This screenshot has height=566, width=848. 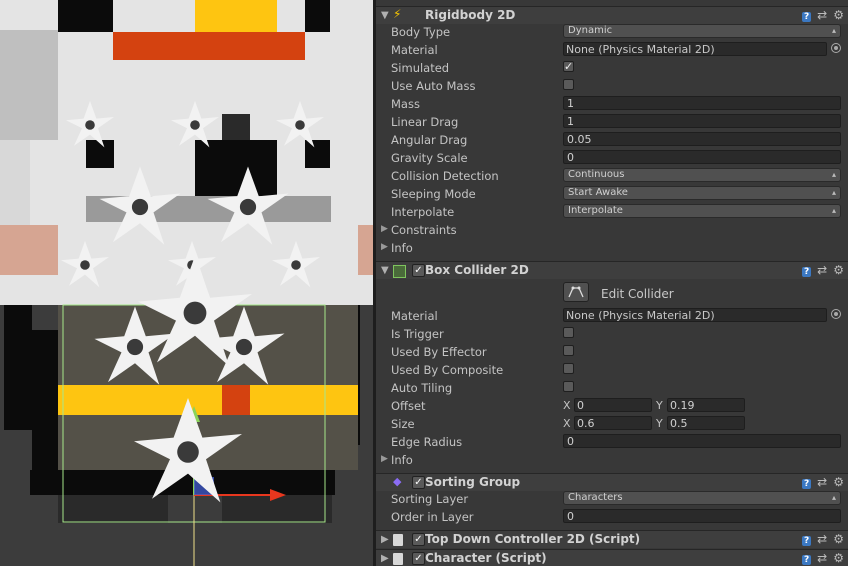 What do you see at coordinates (702, 121) in the screenshot?
I see `linear-drag-field: 1` at bounding box center [702, 121].